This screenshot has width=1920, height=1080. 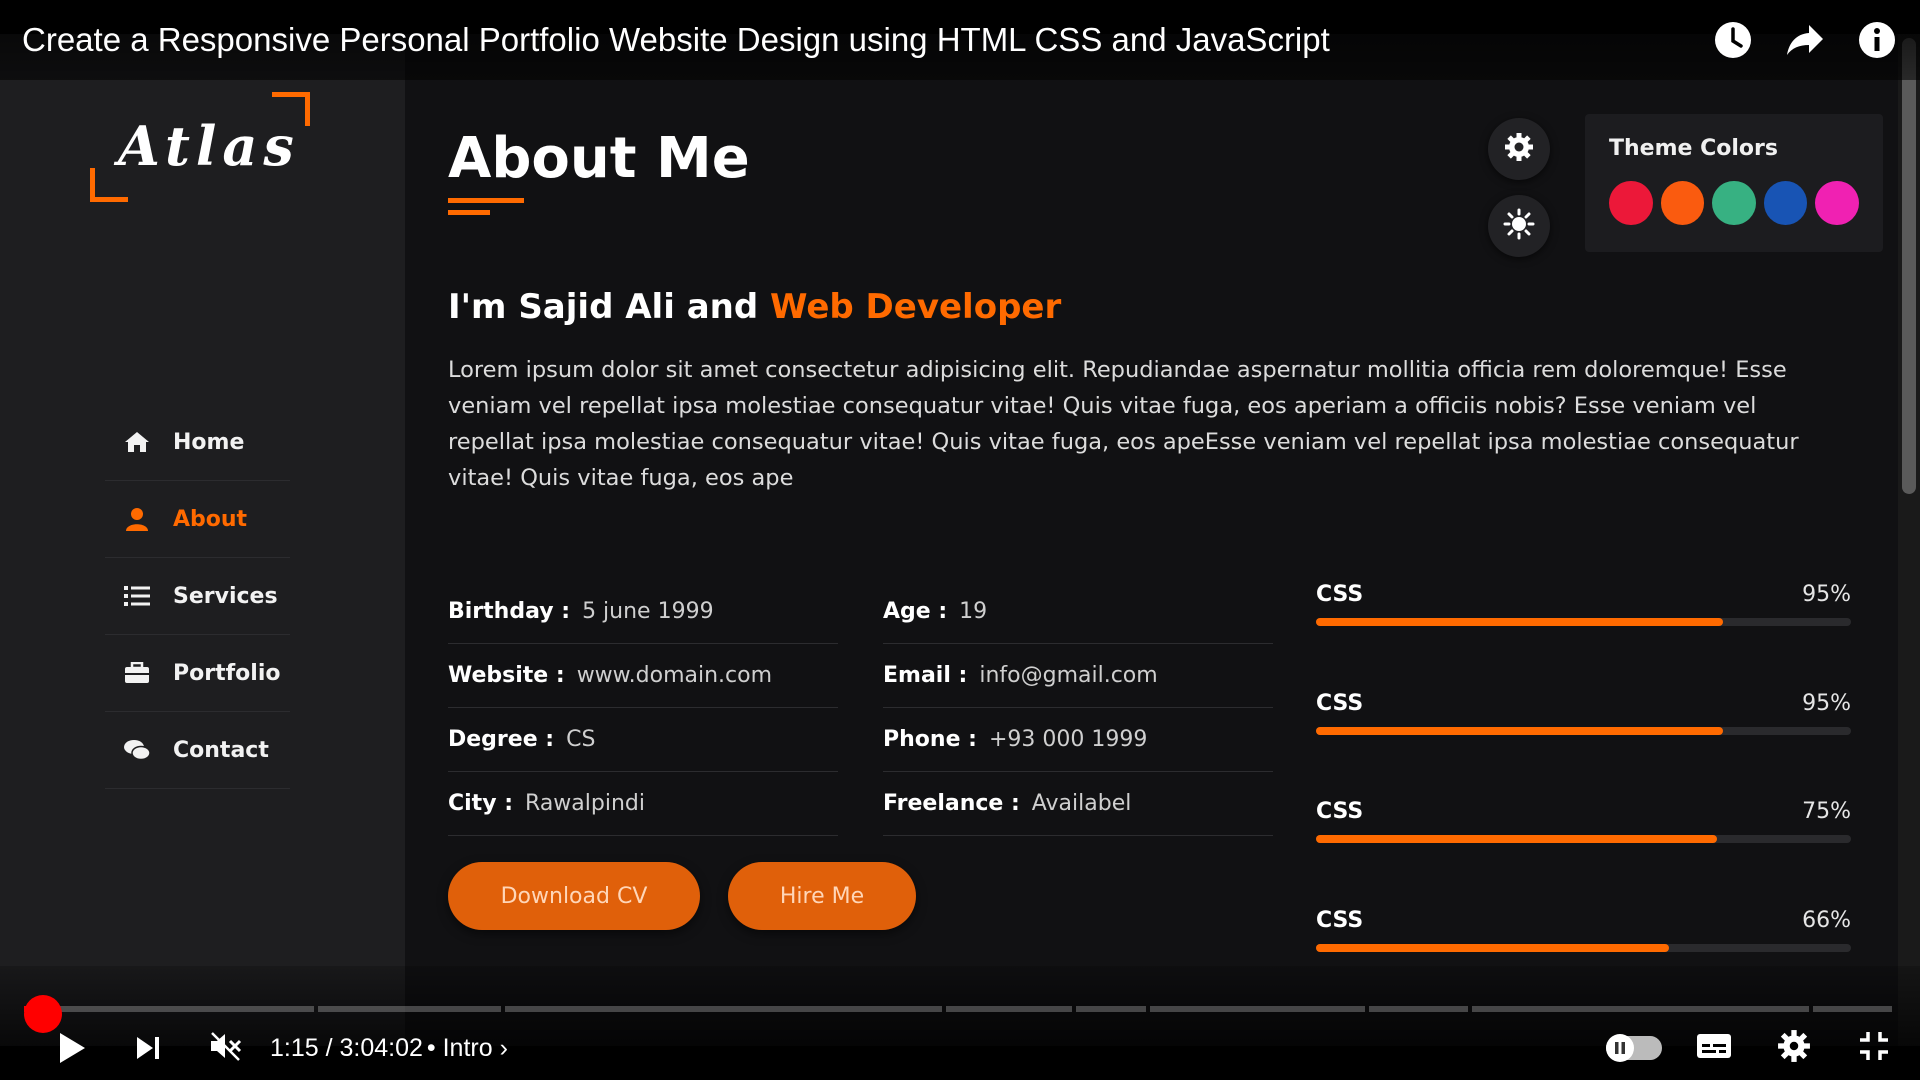 I want to click on sun-icon, so click(x=1519, y=226).